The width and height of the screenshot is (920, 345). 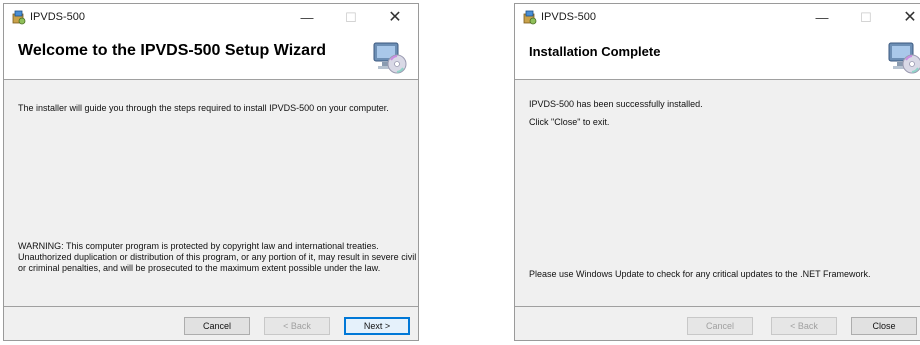 I want to click on header-banner: Welcome to the IPVDS-500 Setup Wizard, so click(x=211, y=55).